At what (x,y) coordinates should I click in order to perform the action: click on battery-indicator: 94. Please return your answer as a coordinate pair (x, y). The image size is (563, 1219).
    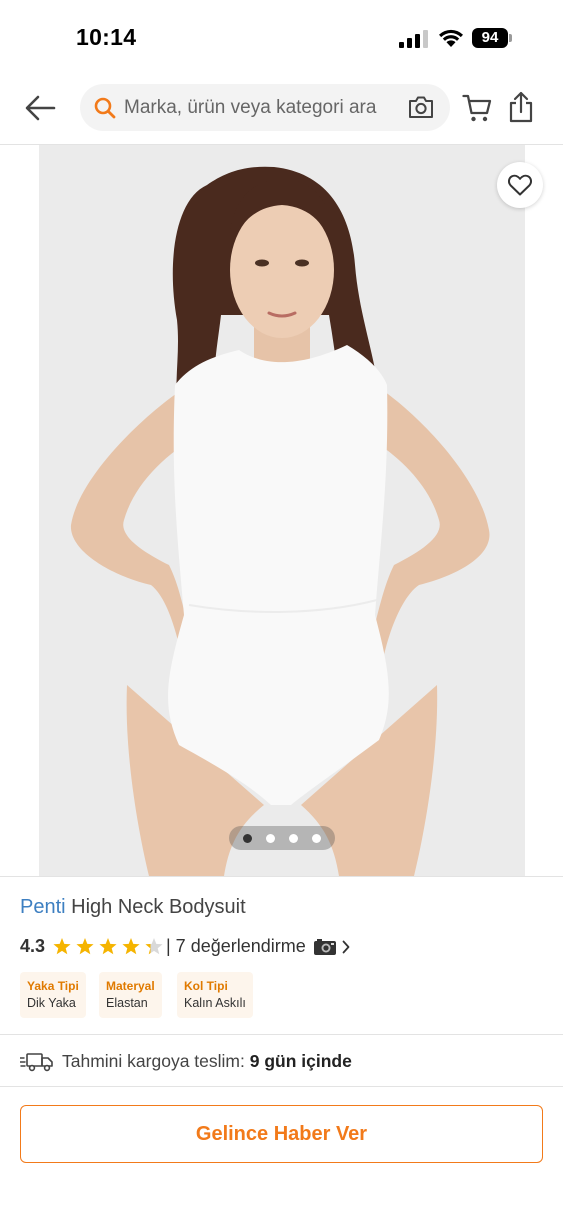
    Looking at the image, I should click on (493, 38).